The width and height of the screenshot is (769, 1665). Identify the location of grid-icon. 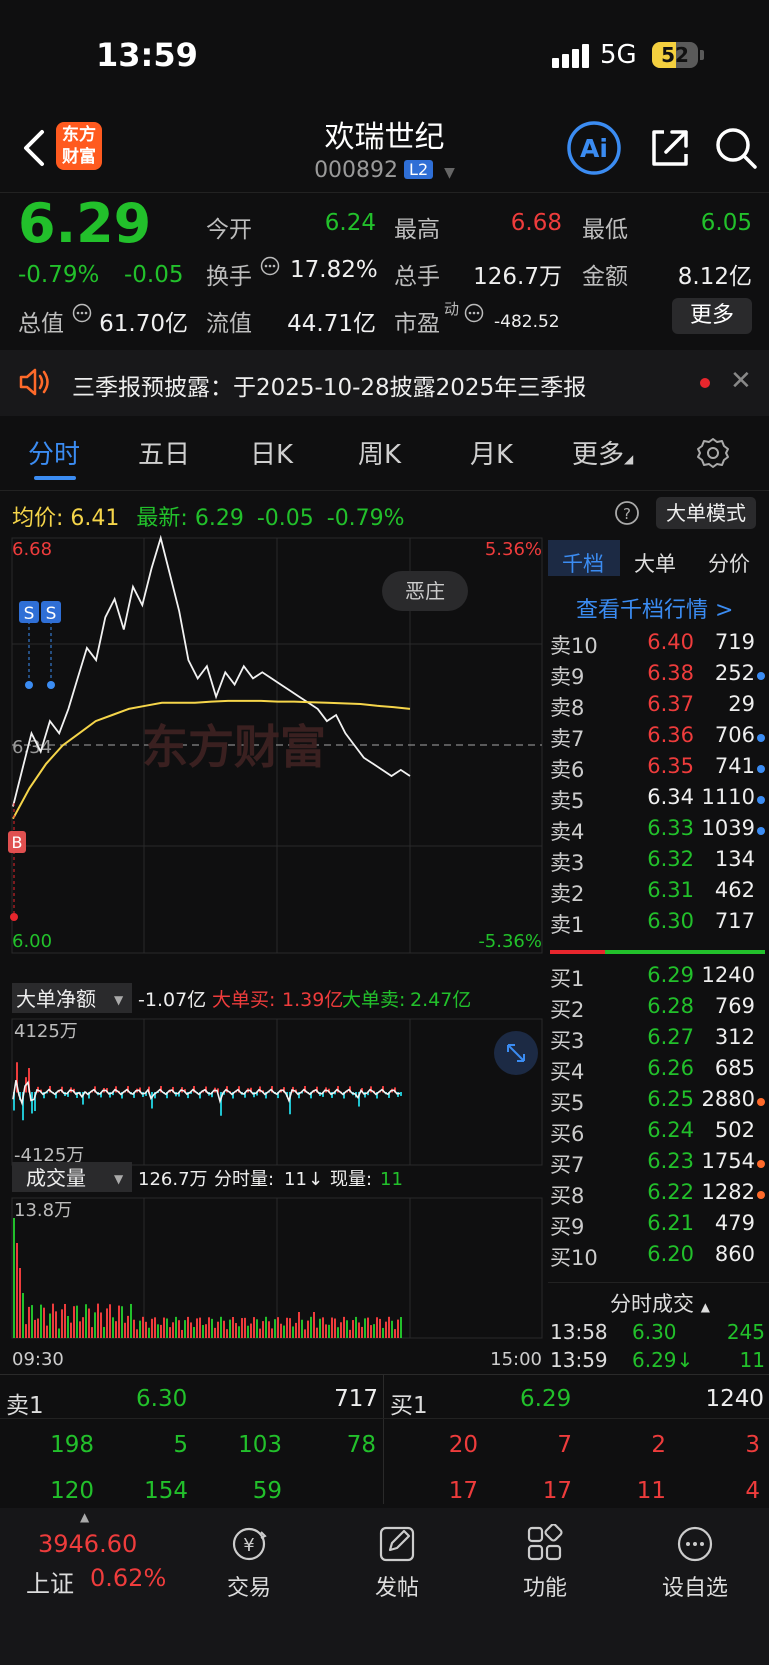
(545, 1542).